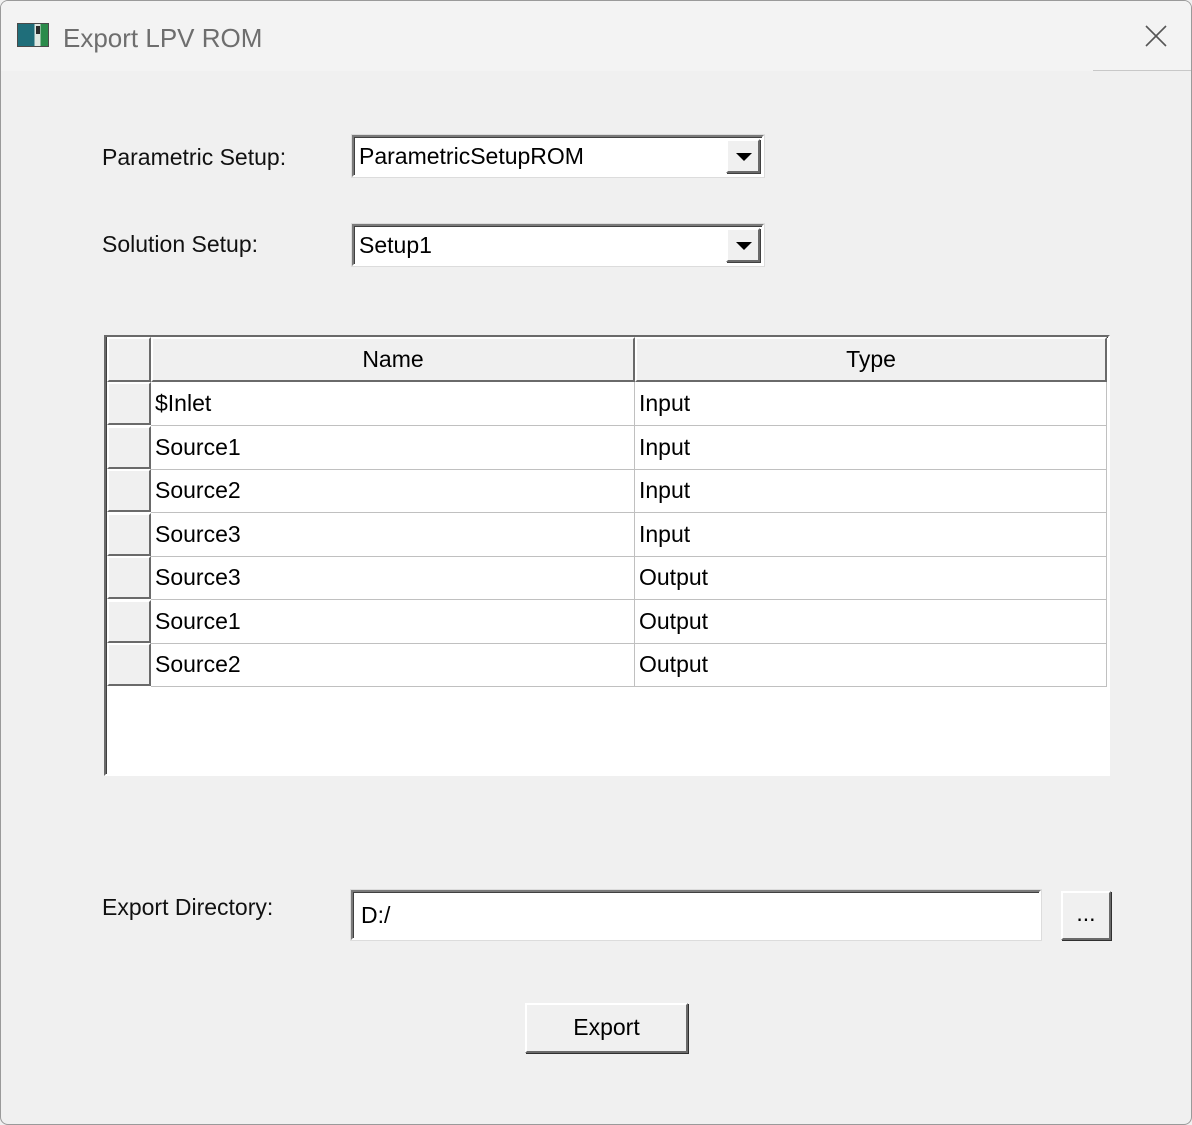  What do you see at coordinates (558, 245) in the screenshot?
I see `solution-setup-select: Setup1` at bounding box center [558, 245].